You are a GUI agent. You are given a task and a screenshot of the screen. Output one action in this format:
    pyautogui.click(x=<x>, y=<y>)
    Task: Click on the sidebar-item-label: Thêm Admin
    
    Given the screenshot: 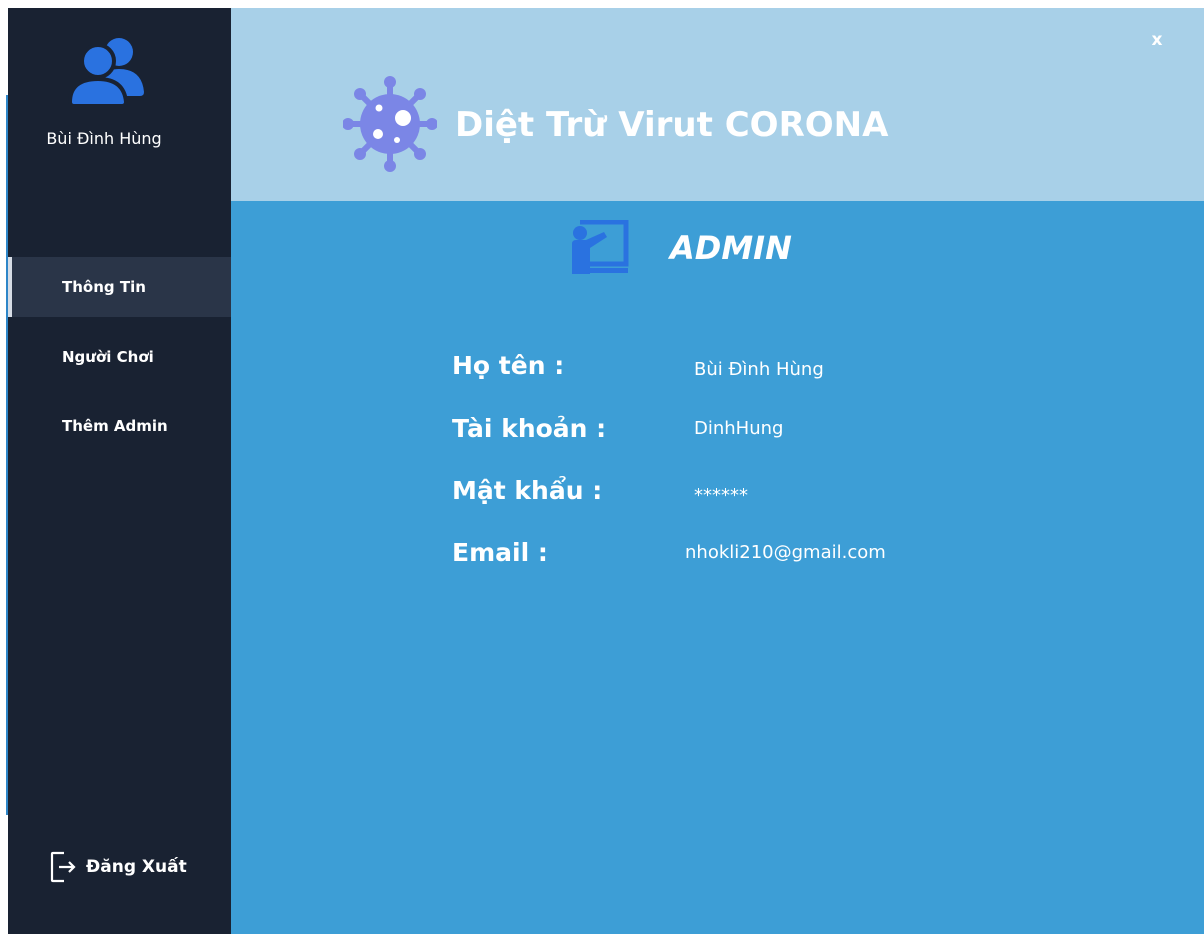 What is the action you would take?
    pyautogui.click(x=115, y=426)
    